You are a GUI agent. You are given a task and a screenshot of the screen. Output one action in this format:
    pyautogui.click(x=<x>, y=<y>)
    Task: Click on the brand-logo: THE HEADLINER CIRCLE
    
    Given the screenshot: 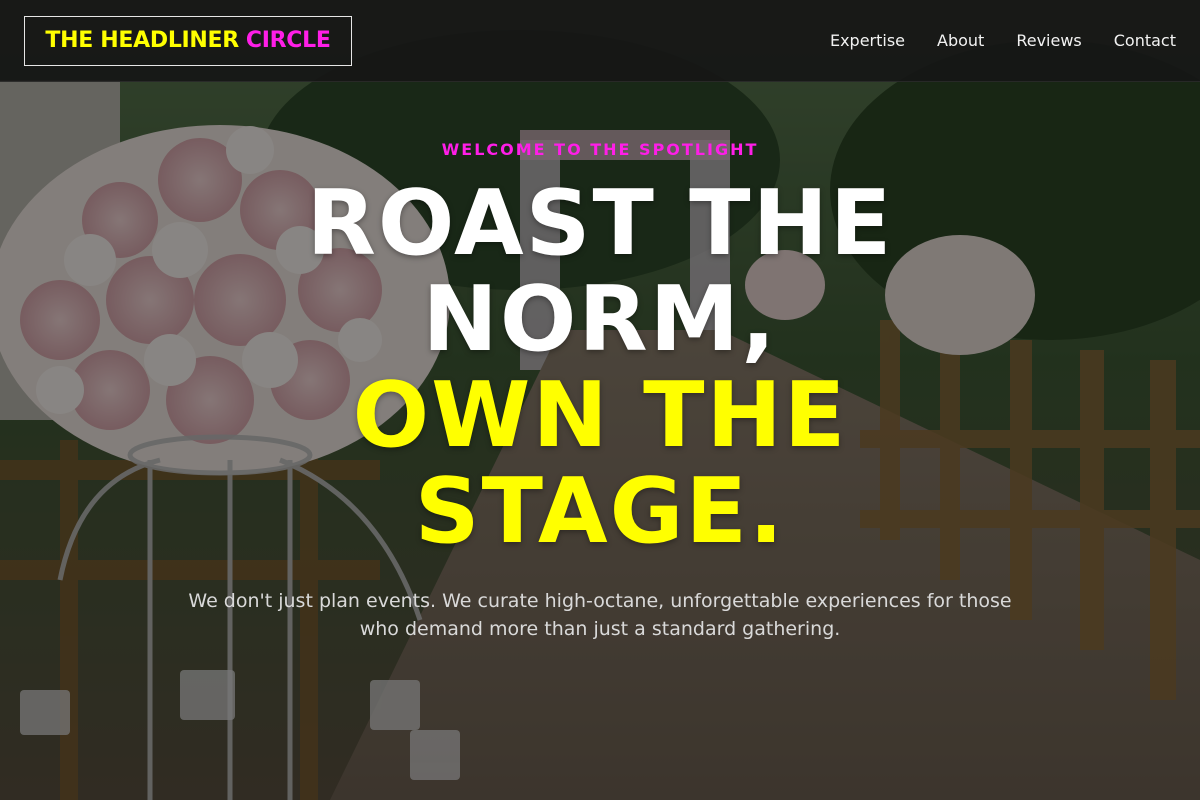 What is the action you would take?
    pyautogui.click(x=188, y=40)
    